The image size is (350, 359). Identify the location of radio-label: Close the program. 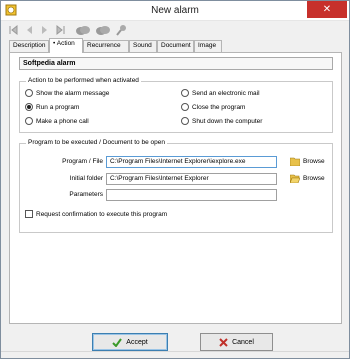
(219, 107).